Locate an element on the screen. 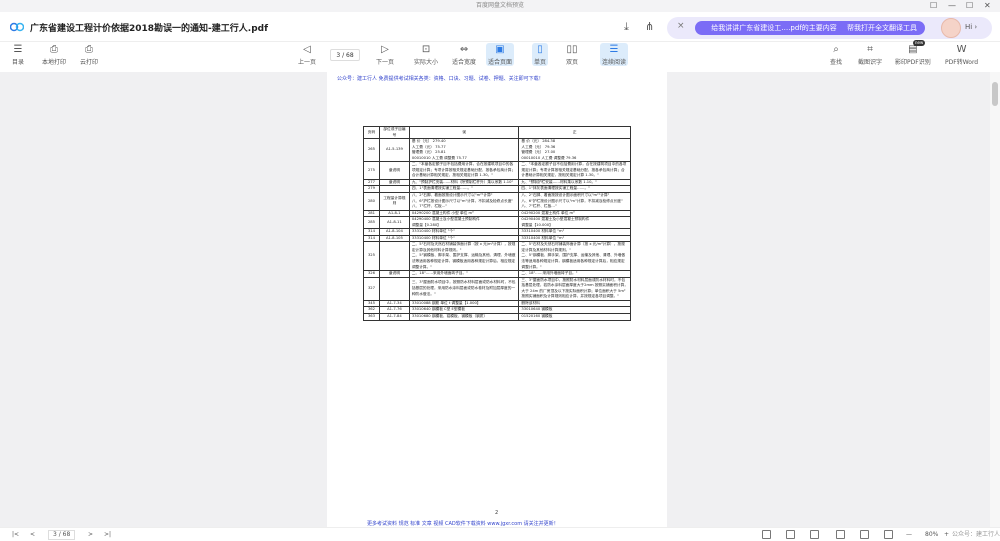 Image resolution: width=1000 pixels, height=541 pixels. zoom-in-button: + is located at coordinates (946, 535).